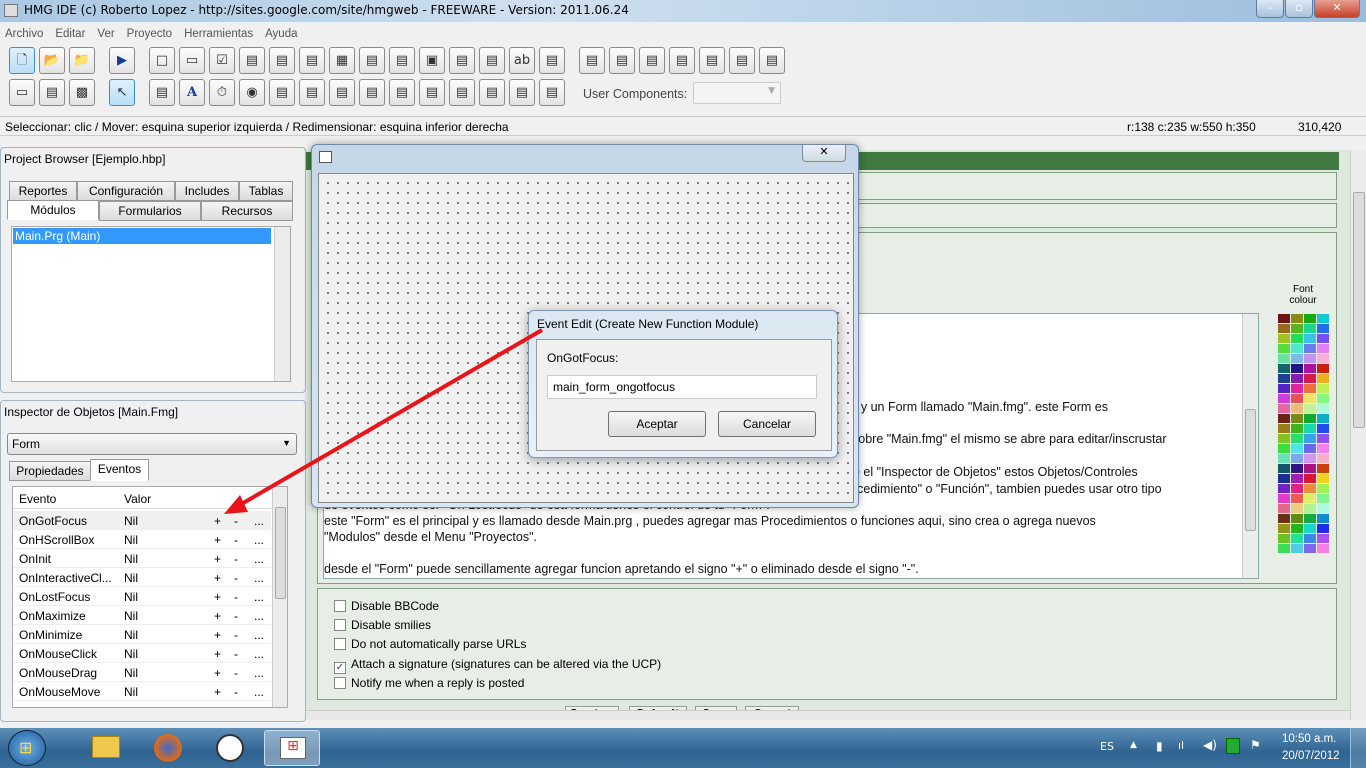  I want to click on tray-app-icon, so click(1233, 746).